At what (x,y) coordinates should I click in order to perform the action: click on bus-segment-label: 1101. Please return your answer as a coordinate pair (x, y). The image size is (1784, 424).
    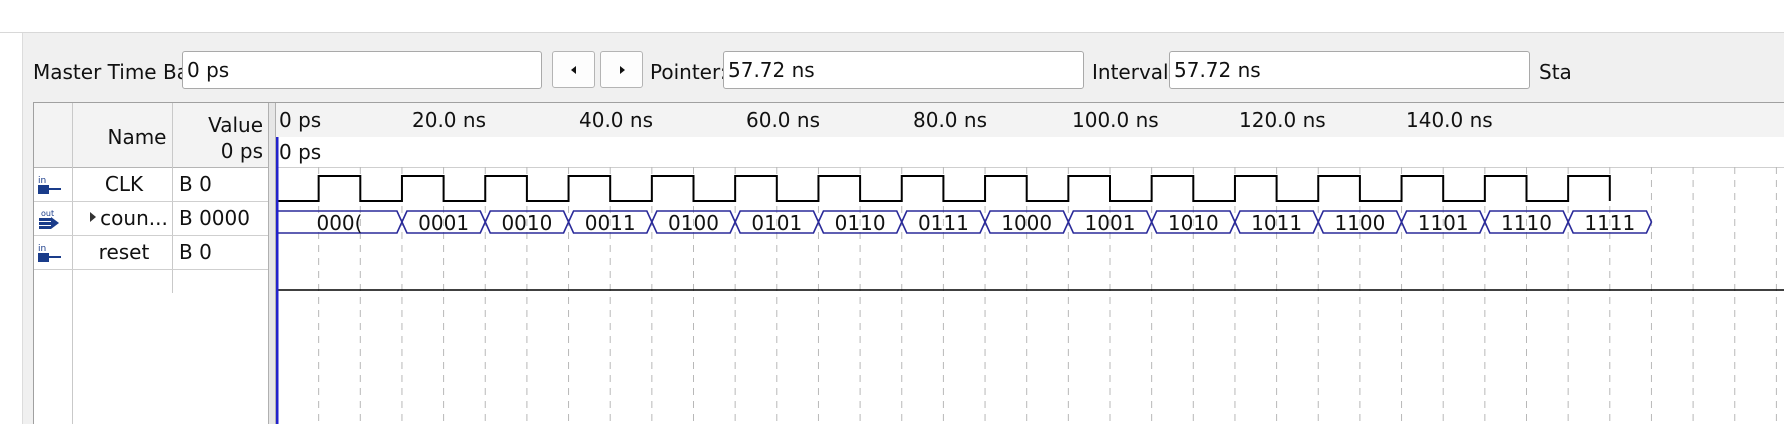
    Looking at the image, I should click on (1443, 223).